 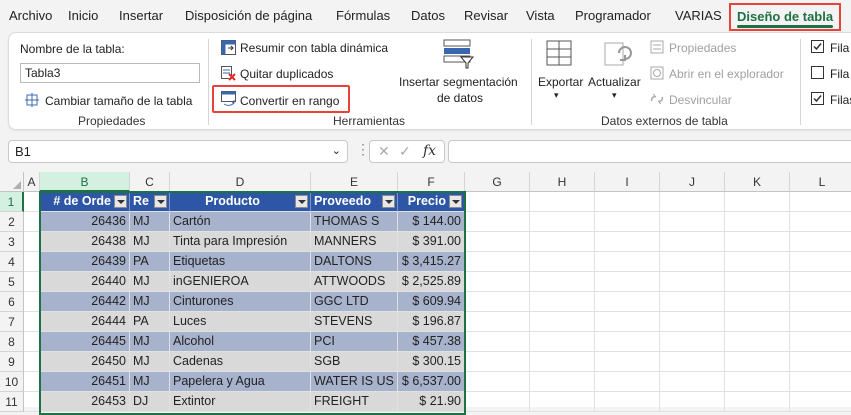 I want to click on table-cell: THOMAS S, so click(x=354, y=222).